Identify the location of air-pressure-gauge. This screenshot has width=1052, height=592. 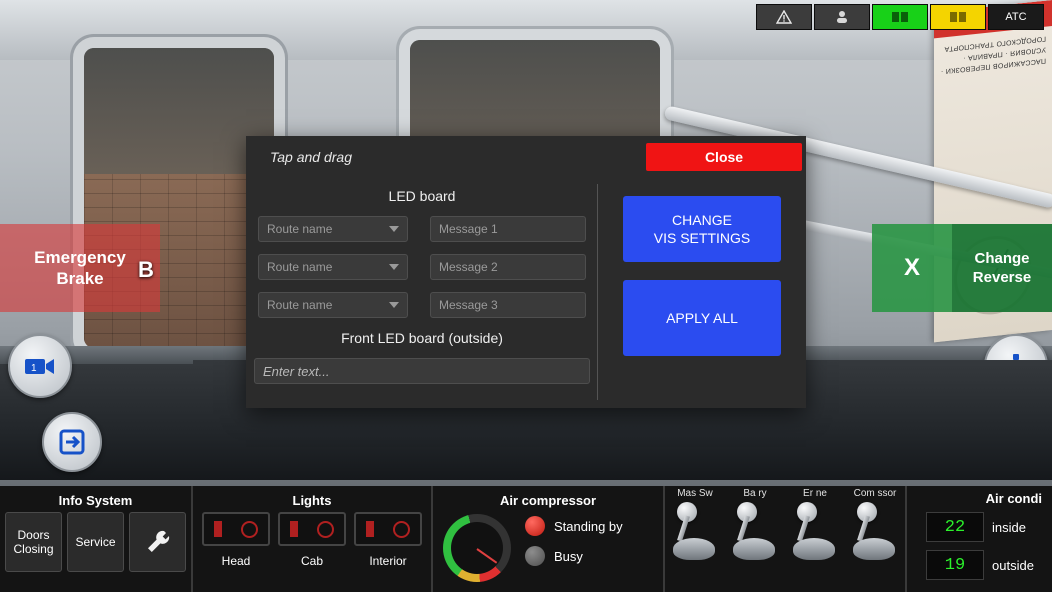
(477, 548).